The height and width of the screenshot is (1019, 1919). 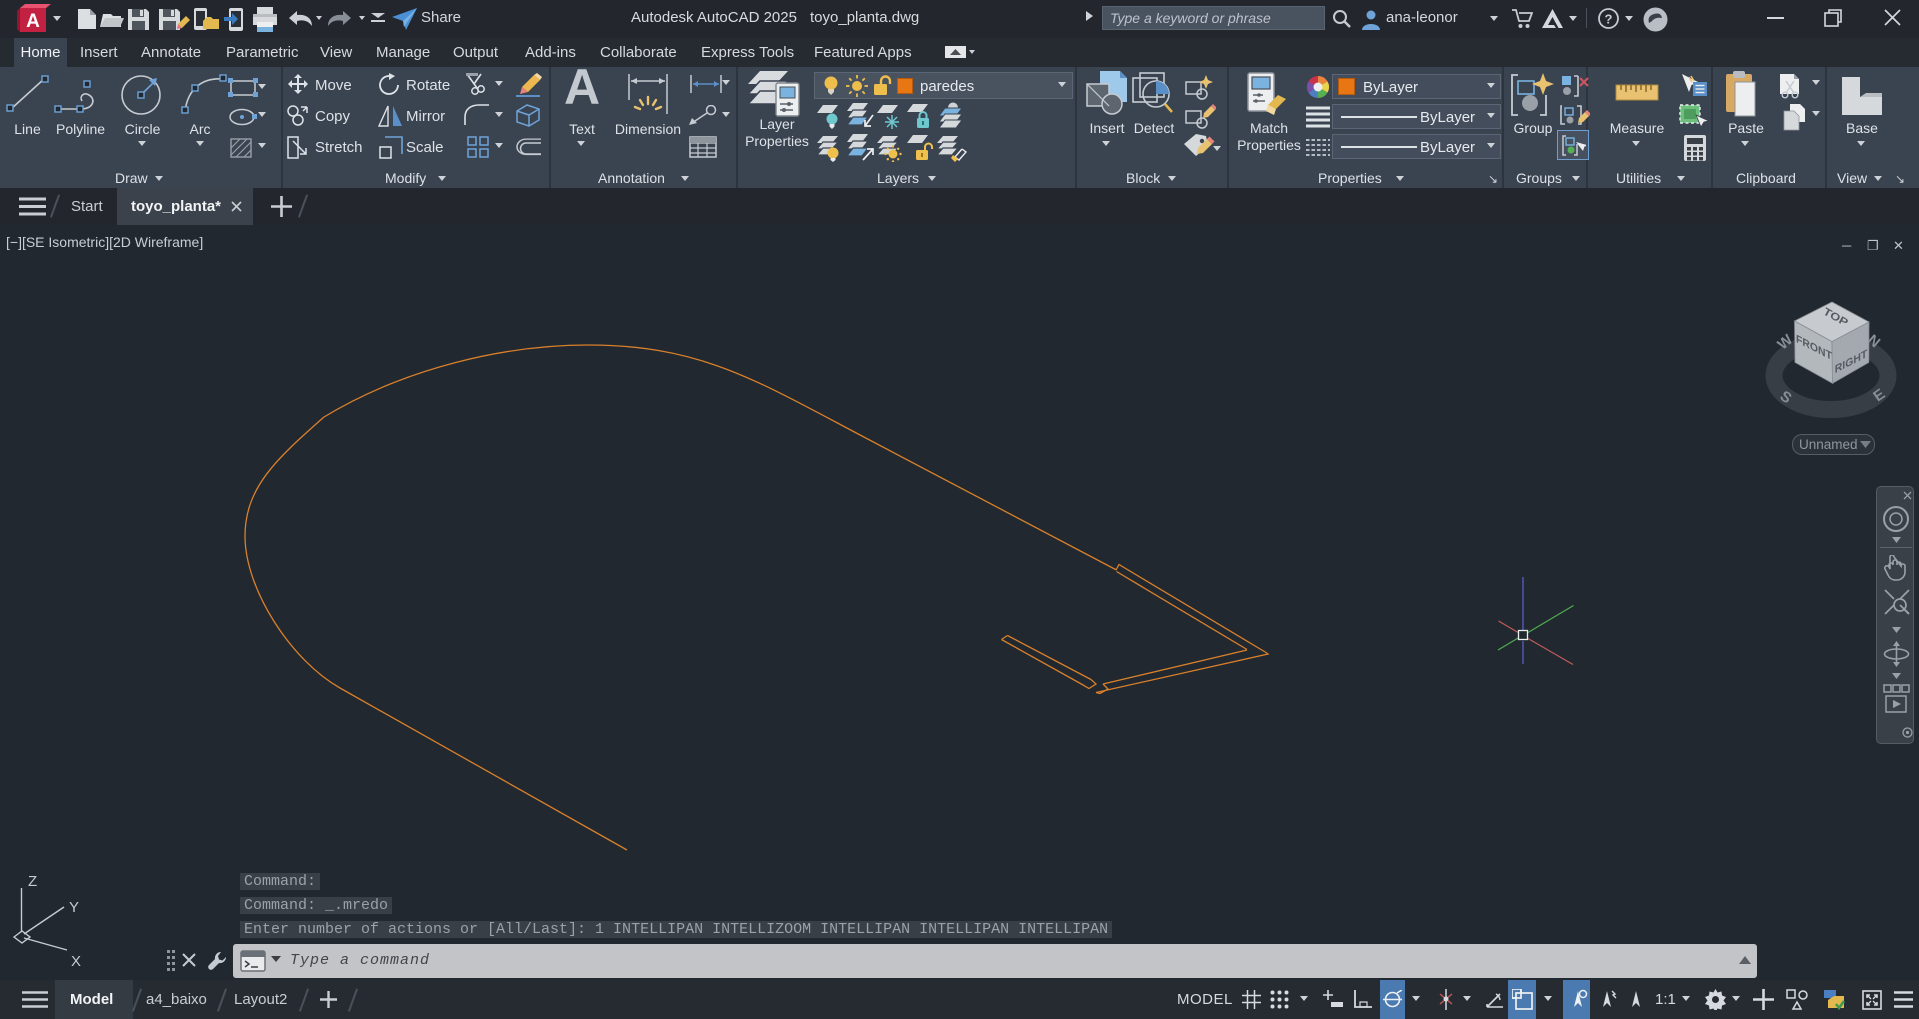 What do you see at coordinates (32, 881) in the screenshot?
I see `svg-text: Z` at bounding box center [32, 881].